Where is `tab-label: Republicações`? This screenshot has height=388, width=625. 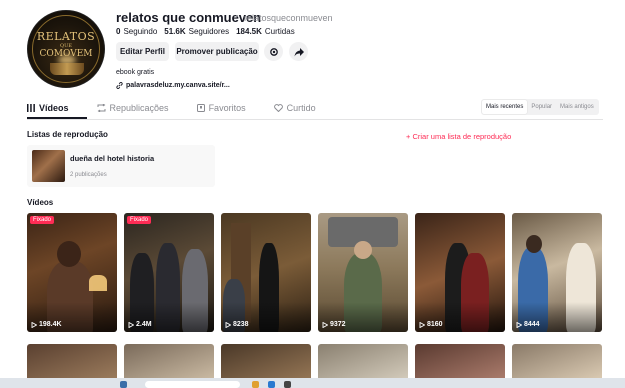 tab-label: Republicações is located at coordinates (139, 108).